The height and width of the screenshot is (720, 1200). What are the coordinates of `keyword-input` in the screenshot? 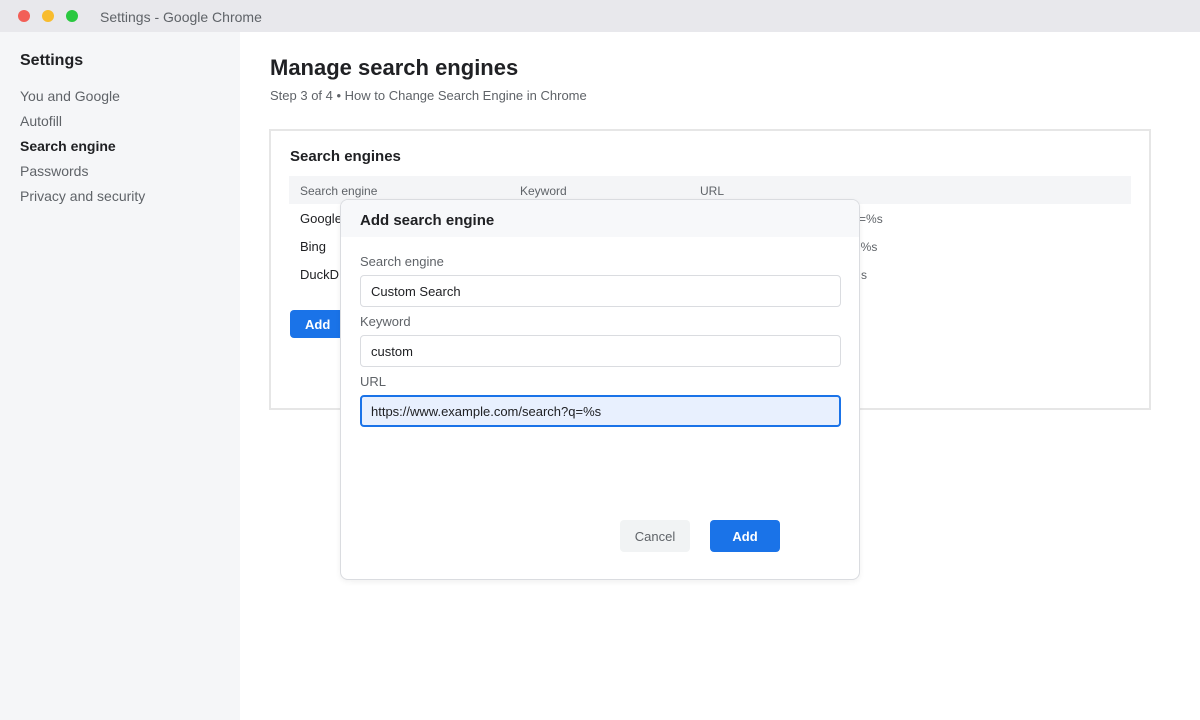 It's located at (600, 351).